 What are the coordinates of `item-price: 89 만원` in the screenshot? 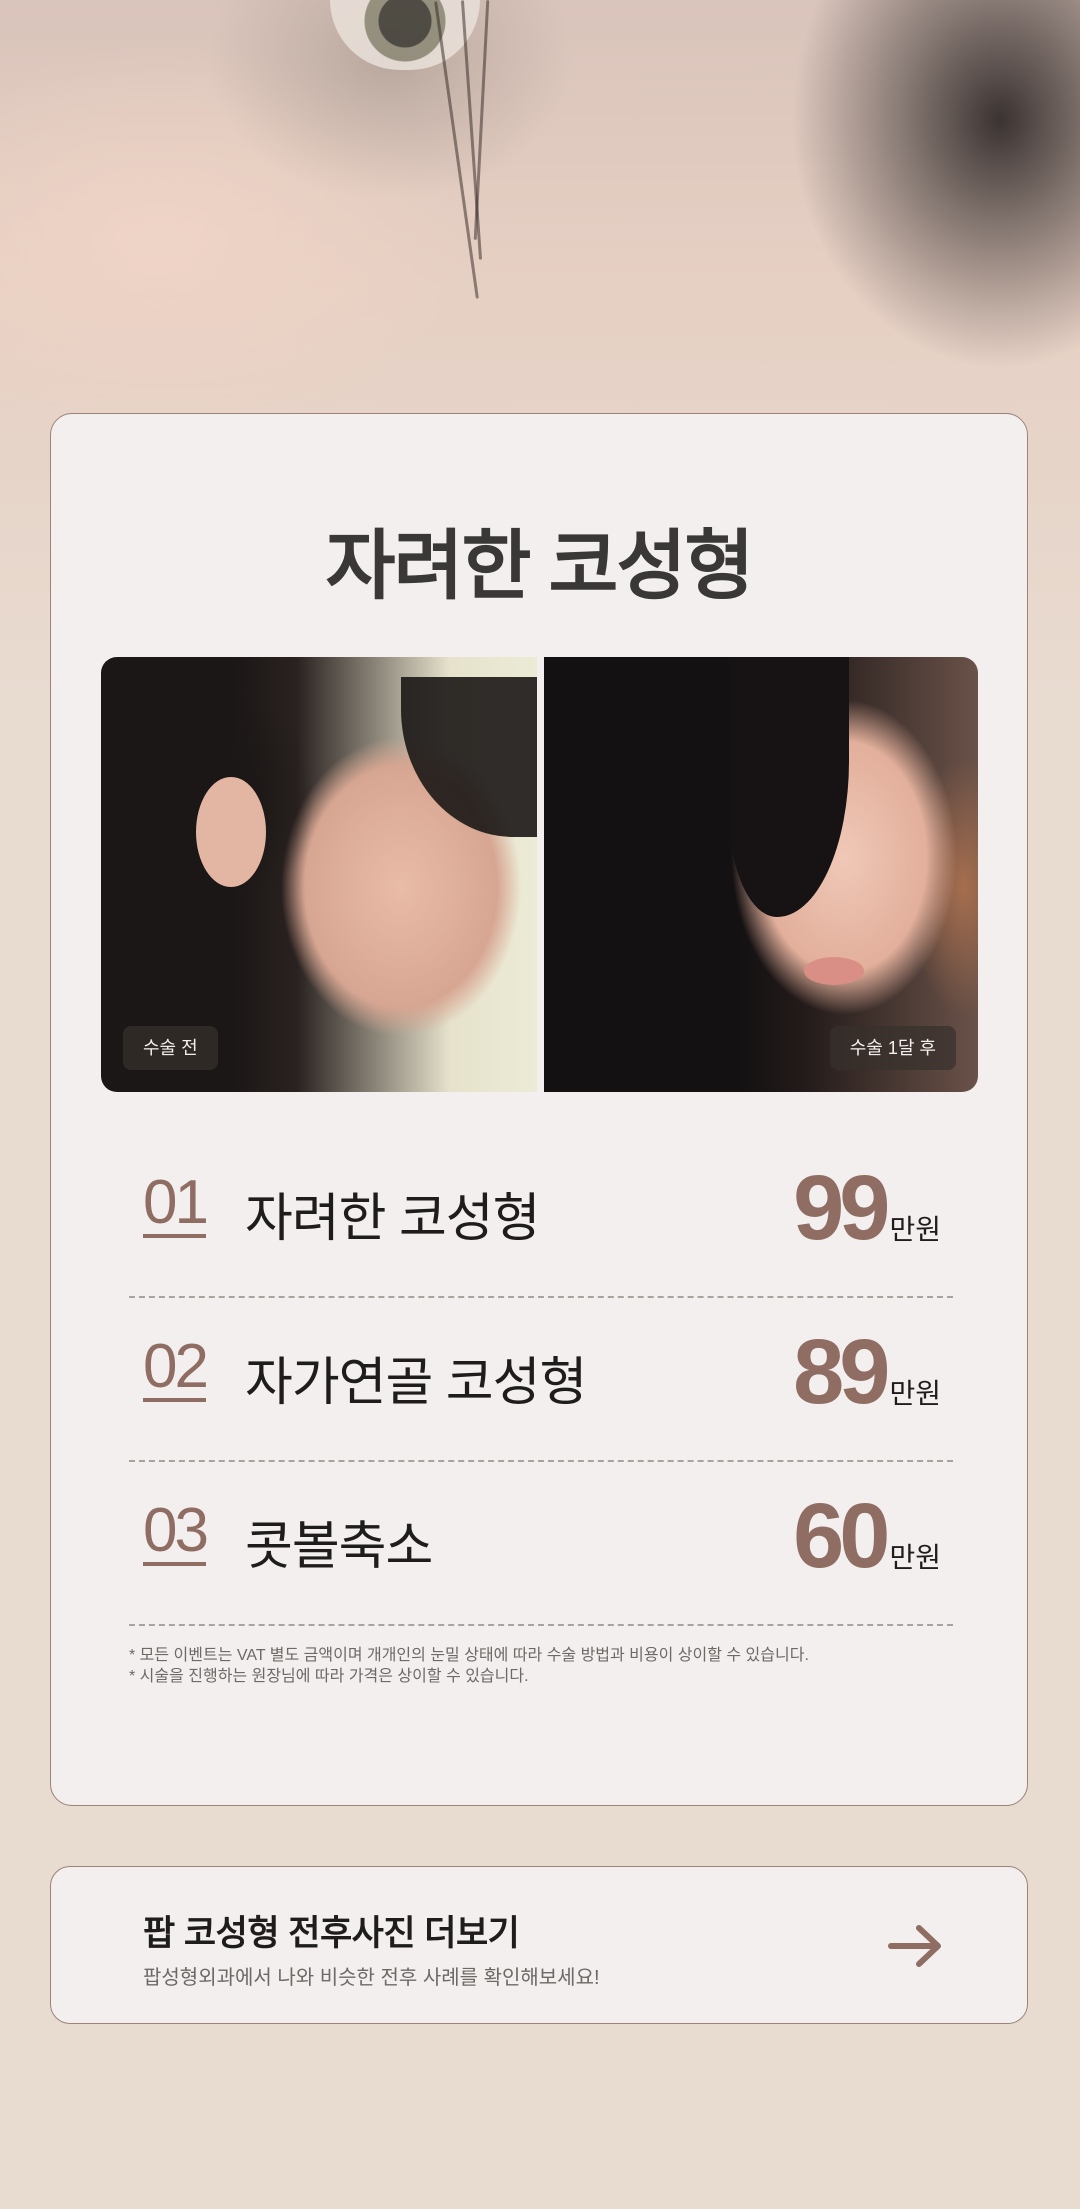 It's located at (867, 1372).